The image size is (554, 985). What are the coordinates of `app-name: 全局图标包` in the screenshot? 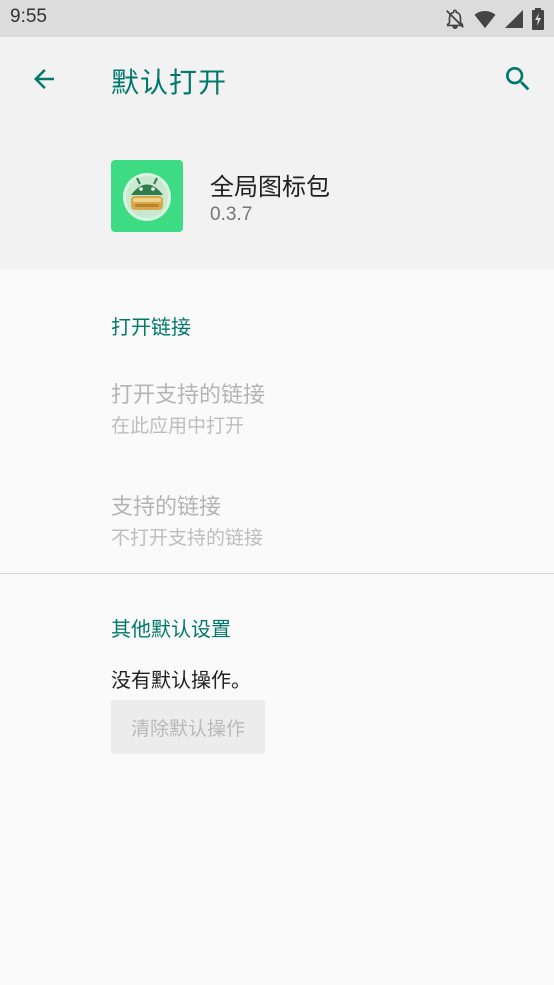 It's located at (270, 187).